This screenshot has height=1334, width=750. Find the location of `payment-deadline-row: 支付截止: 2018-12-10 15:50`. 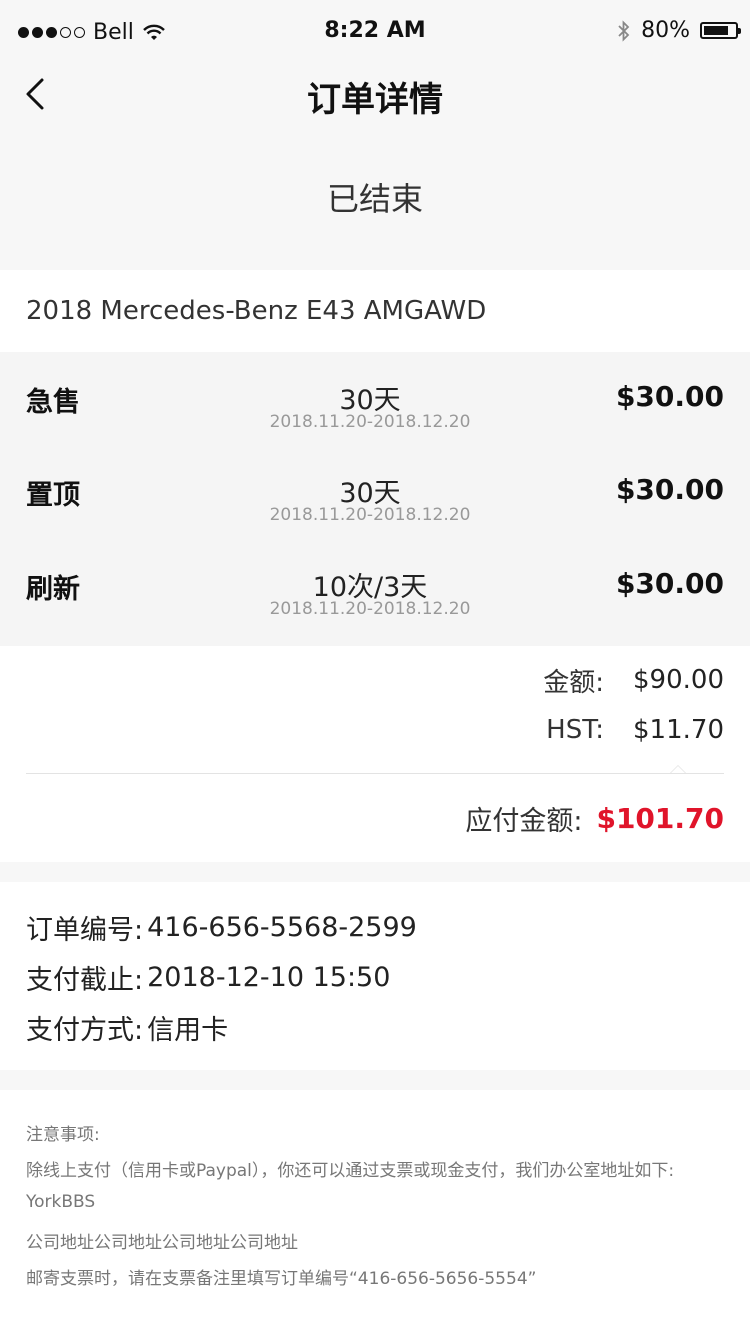

payment-deadline-row: 支付截止: 2018-12-10 15:50 is located at coordinates (208, 977).